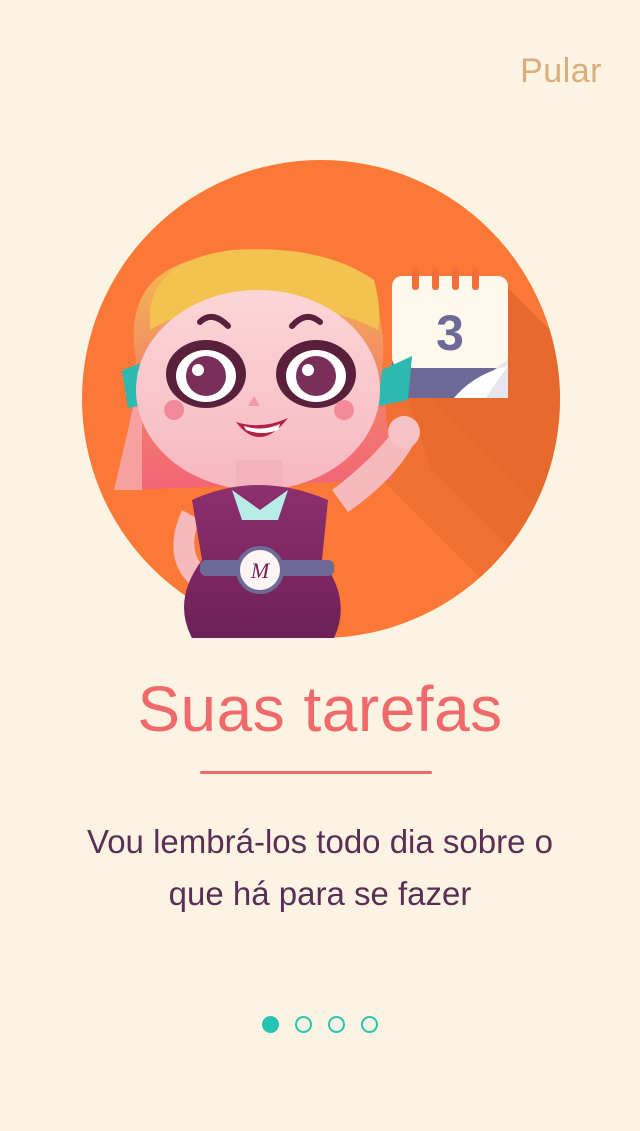 The image size is (640, 1131). I want to click on page-indicator, so click(320, 1024).